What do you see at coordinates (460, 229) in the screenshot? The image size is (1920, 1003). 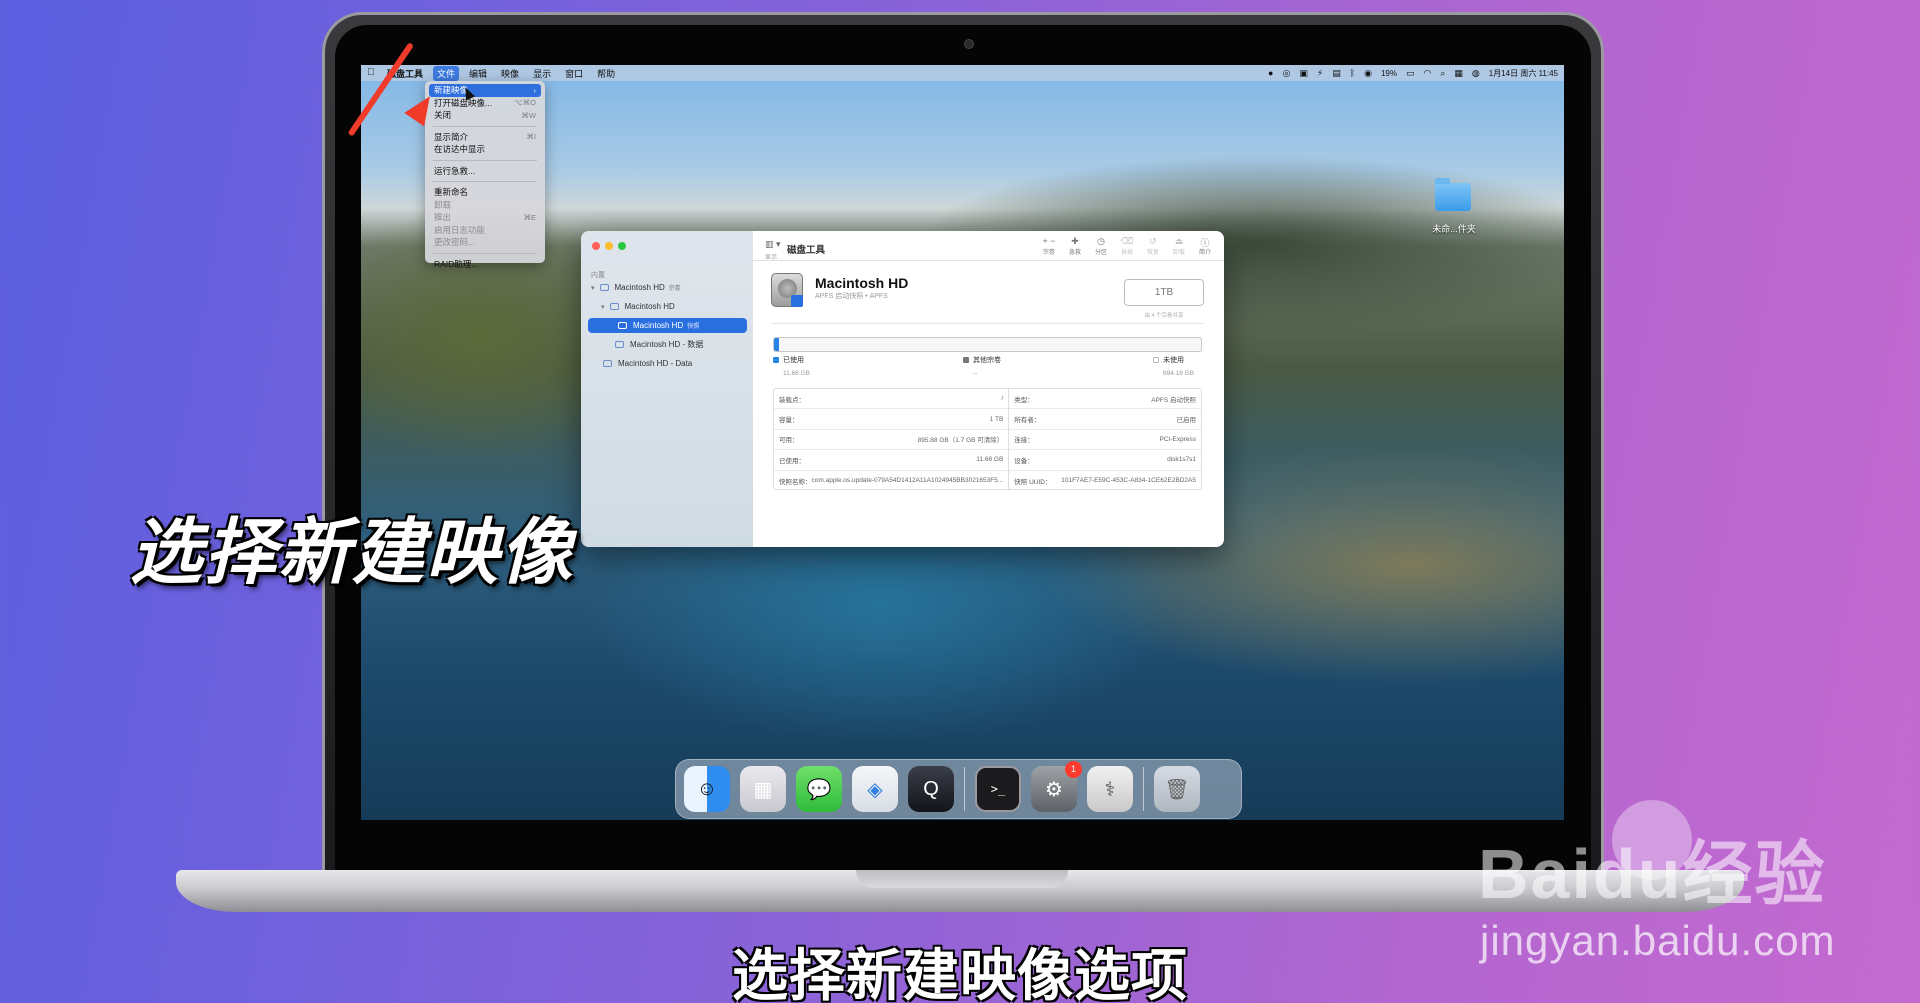 I see `menu-item-label: 启用日志功能` at bounding box center [460, 229].